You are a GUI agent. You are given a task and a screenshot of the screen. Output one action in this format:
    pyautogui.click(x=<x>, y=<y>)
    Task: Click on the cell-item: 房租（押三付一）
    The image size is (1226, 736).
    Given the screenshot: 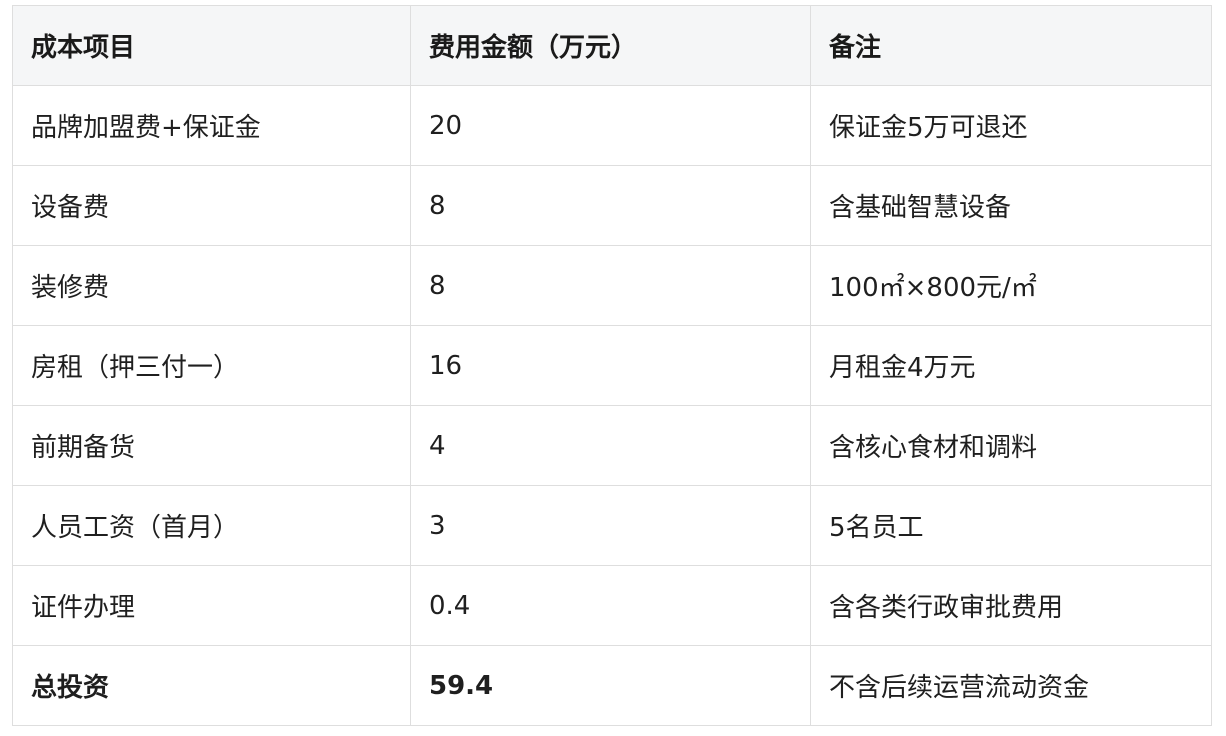 What is the action you would take?
    pyautogui.click(x=211, y=365)
    